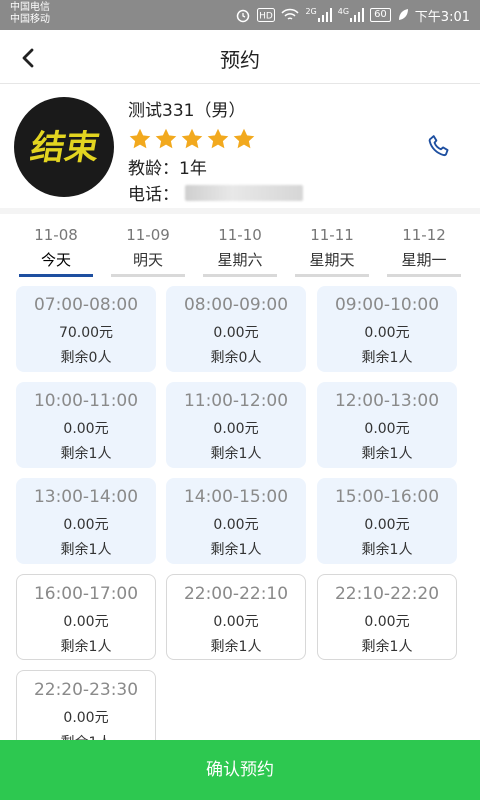 Image resolution: width=480 pixels, height=800 pixels. I want to click on tab-day: 星期天, so click(332, 260).